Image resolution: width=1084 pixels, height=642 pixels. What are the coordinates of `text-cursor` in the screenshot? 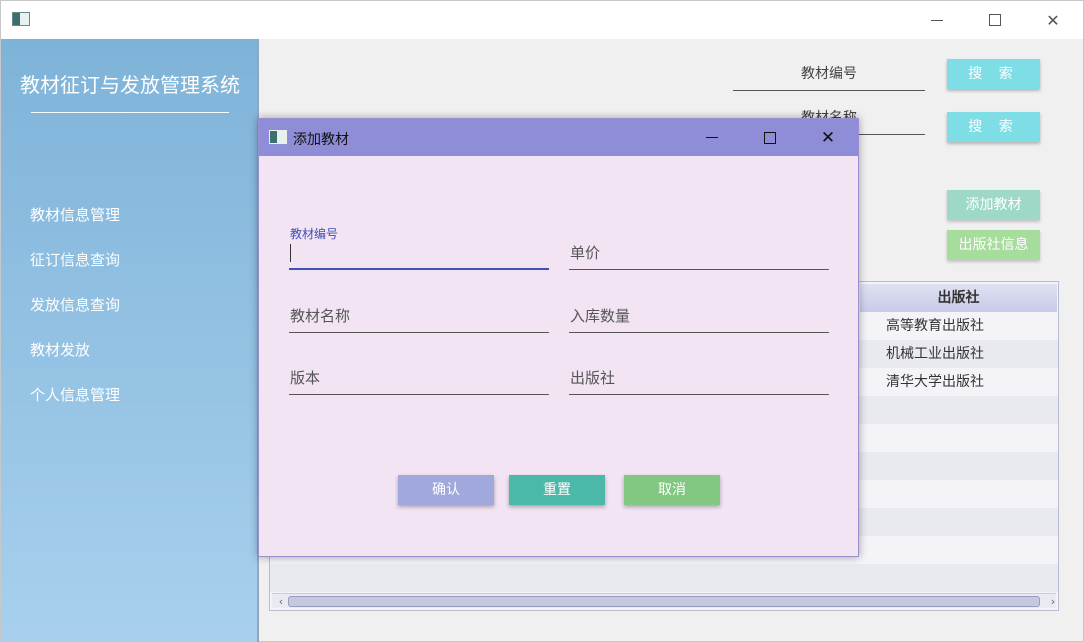 It's located at (290, 253).